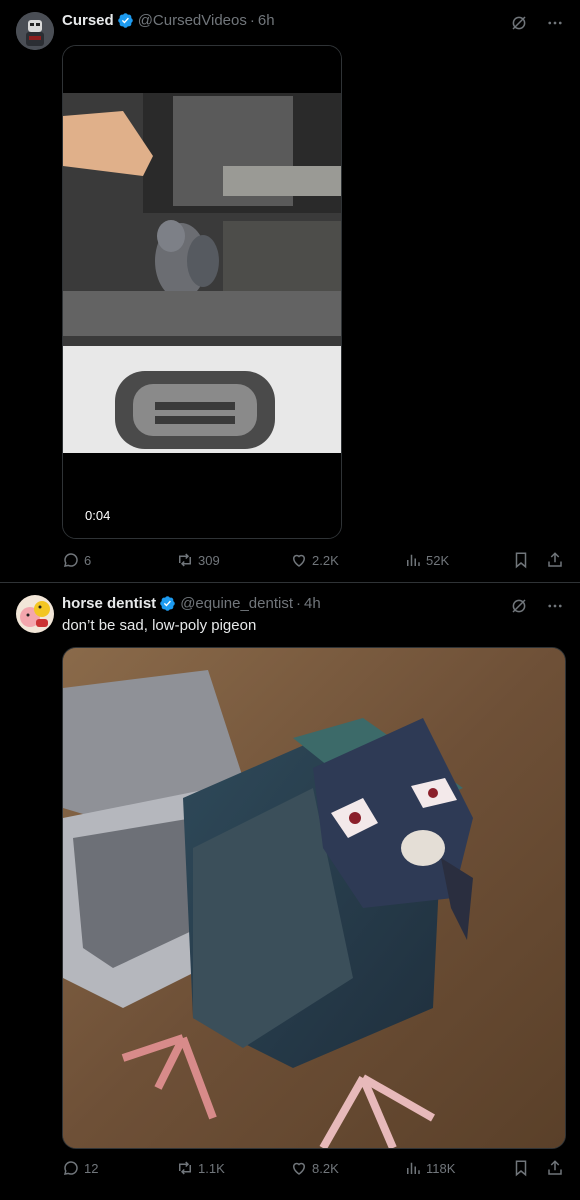  I want to click on post-header: horse dentist @equine_dentist · 4h, so click(191, 603).